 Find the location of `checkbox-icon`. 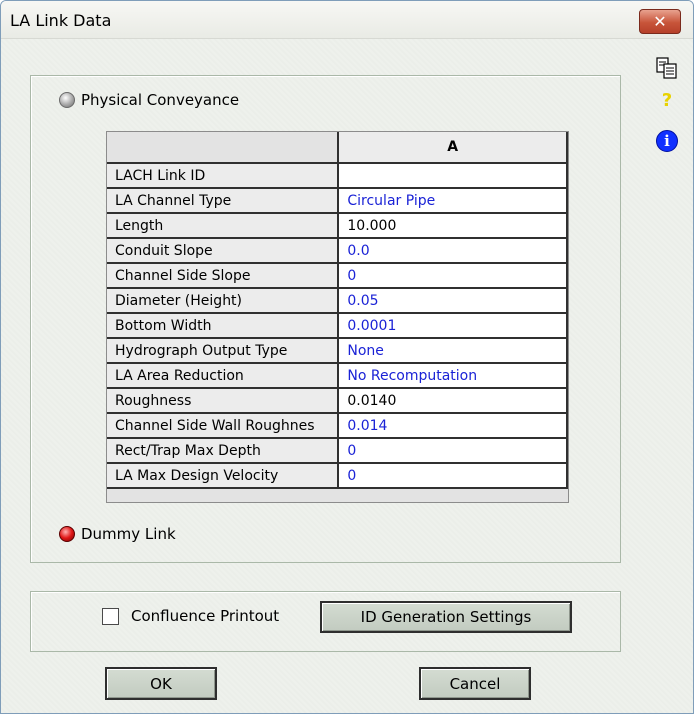

checkbox-icon is located at coordinates (110, 616).